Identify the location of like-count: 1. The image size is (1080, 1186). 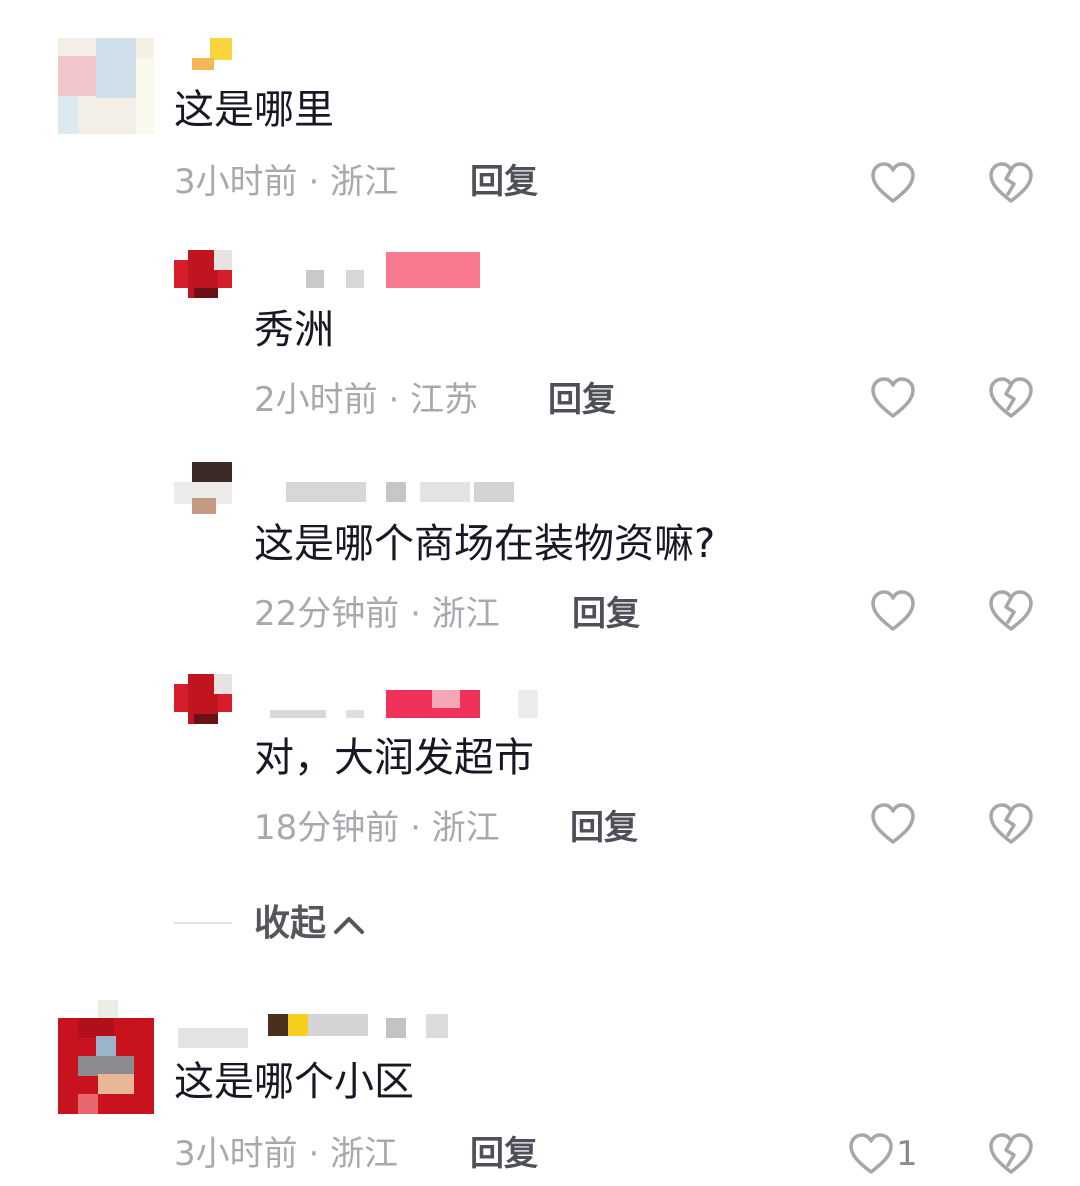
(907, 1154).